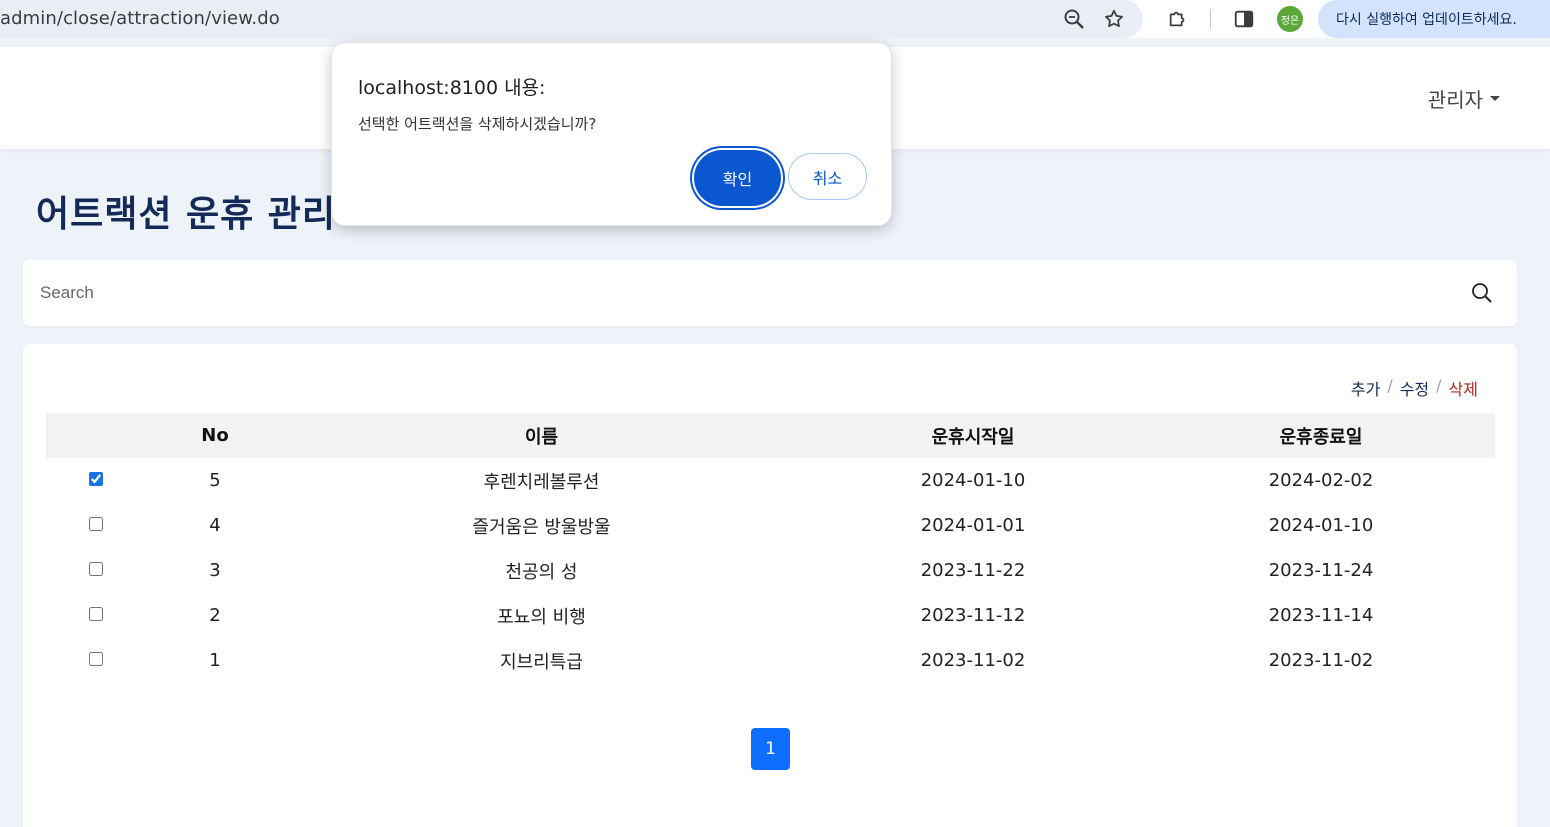 Image resolution: width=1550 pixels, height=827 pixels. What do you see at coordinates (1321, 480) in the screenshot?
I see `cell-end-date: 2024-02-02` at bounding box center [1321, 480].